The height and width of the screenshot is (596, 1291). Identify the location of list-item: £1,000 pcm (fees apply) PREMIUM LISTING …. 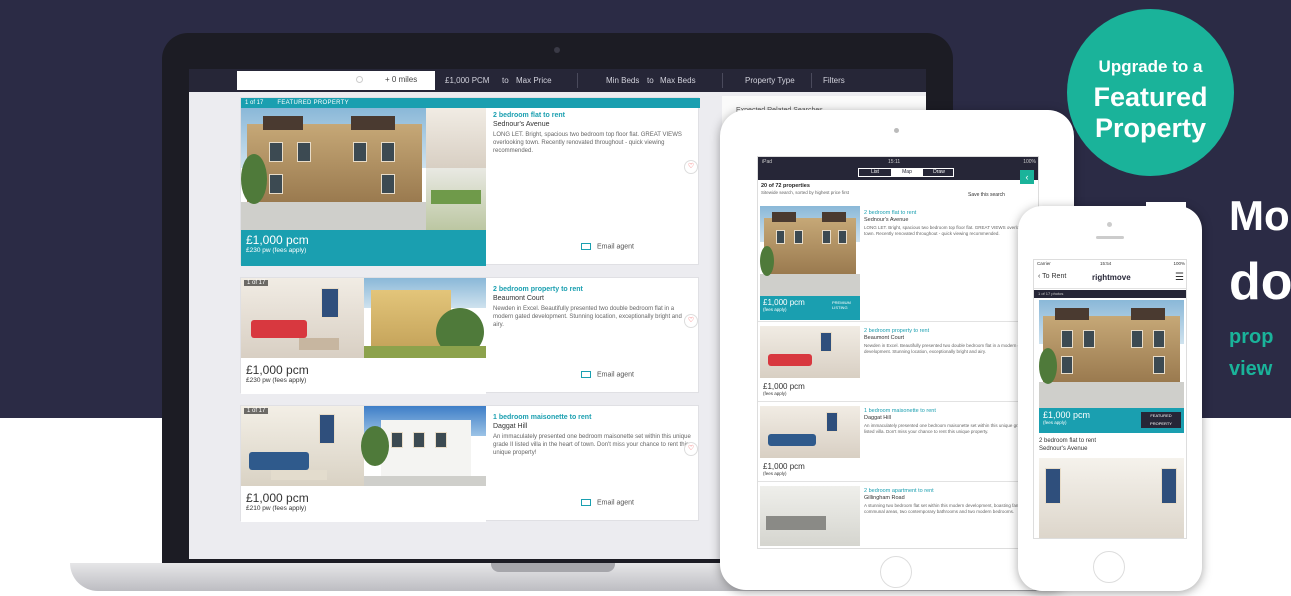
(898, 263).